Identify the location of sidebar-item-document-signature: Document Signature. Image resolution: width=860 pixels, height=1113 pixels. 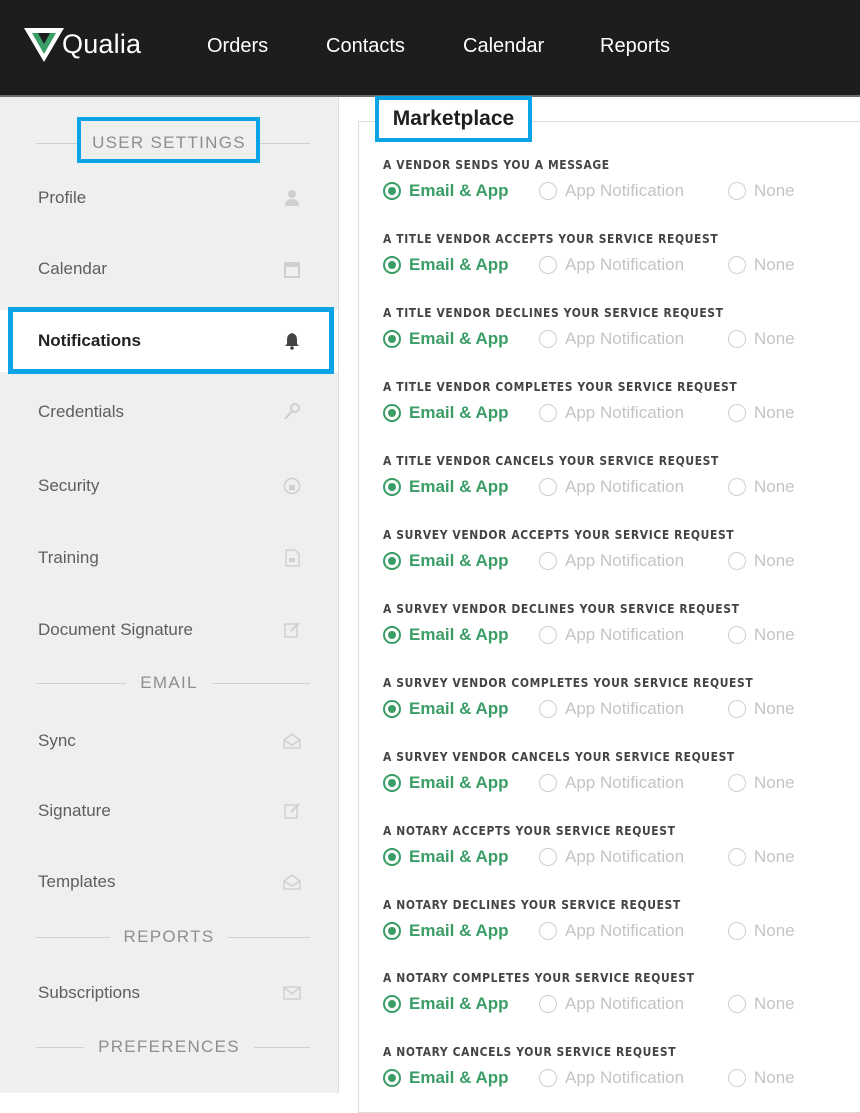
(169, 630).